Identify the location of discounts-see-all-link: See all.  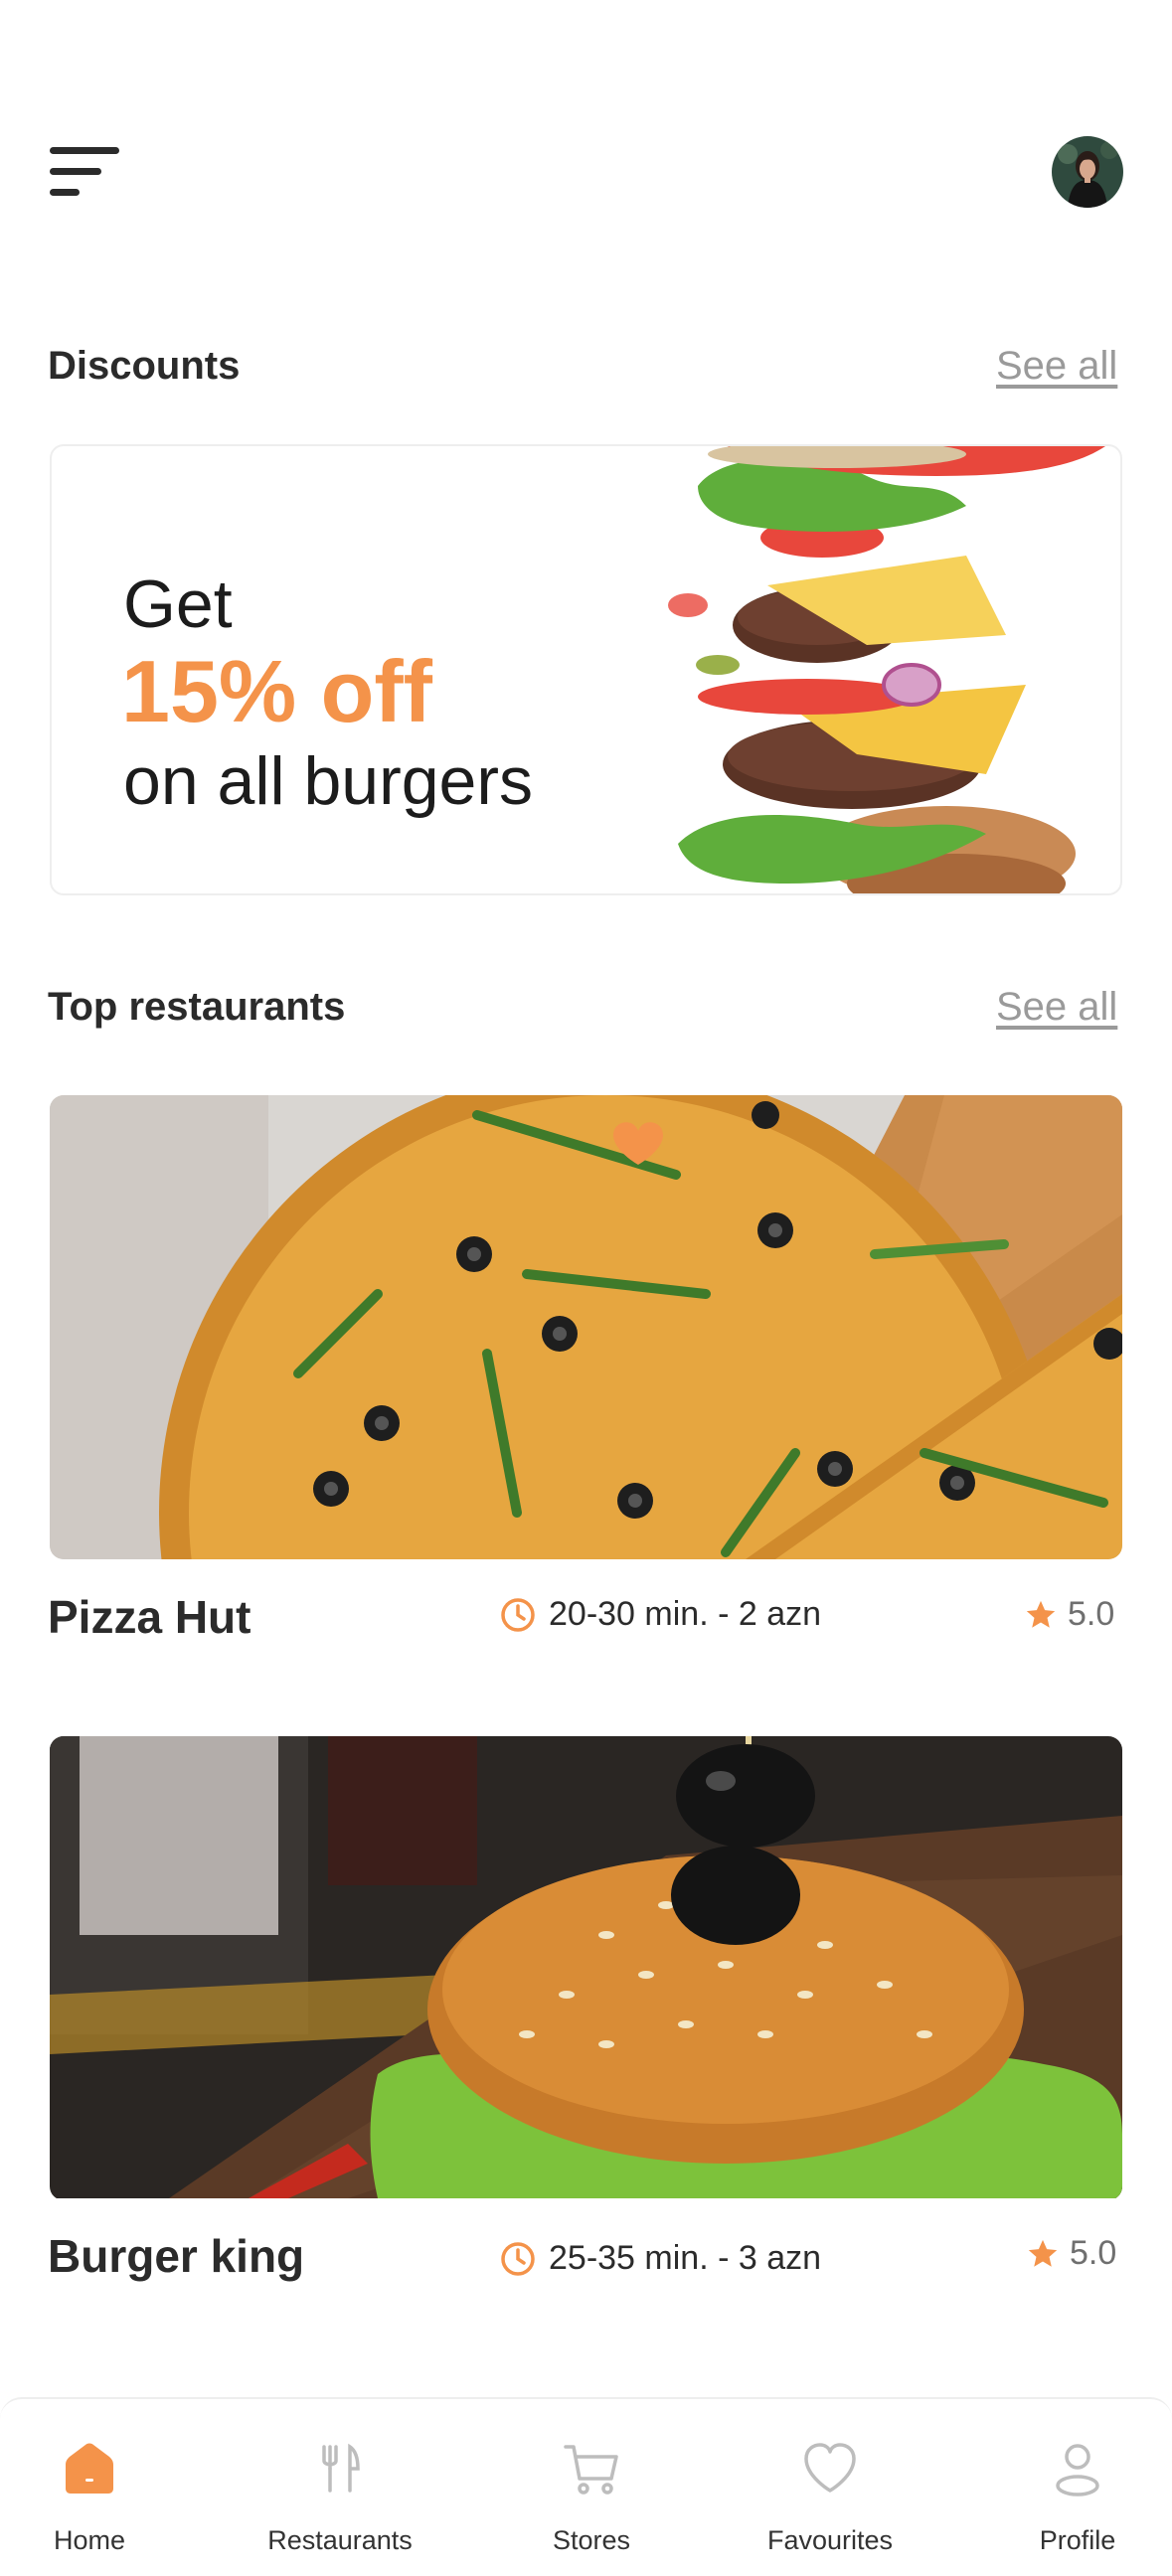
(1057, 366).